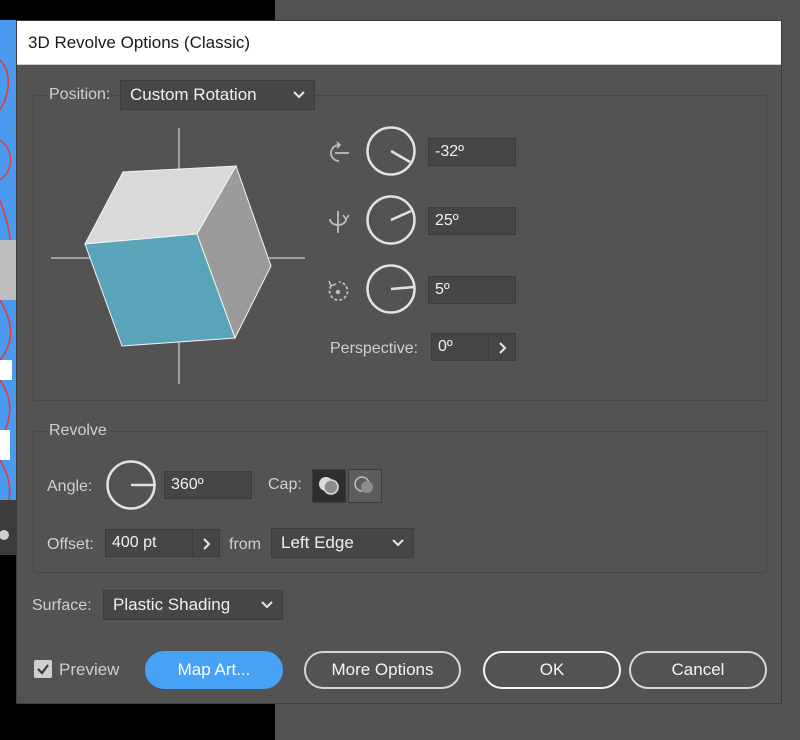 The image size is (800, 740). Describe the element at coordinates (382, 670) in the screenshot. I see `more-options-button: More Options` at that location.